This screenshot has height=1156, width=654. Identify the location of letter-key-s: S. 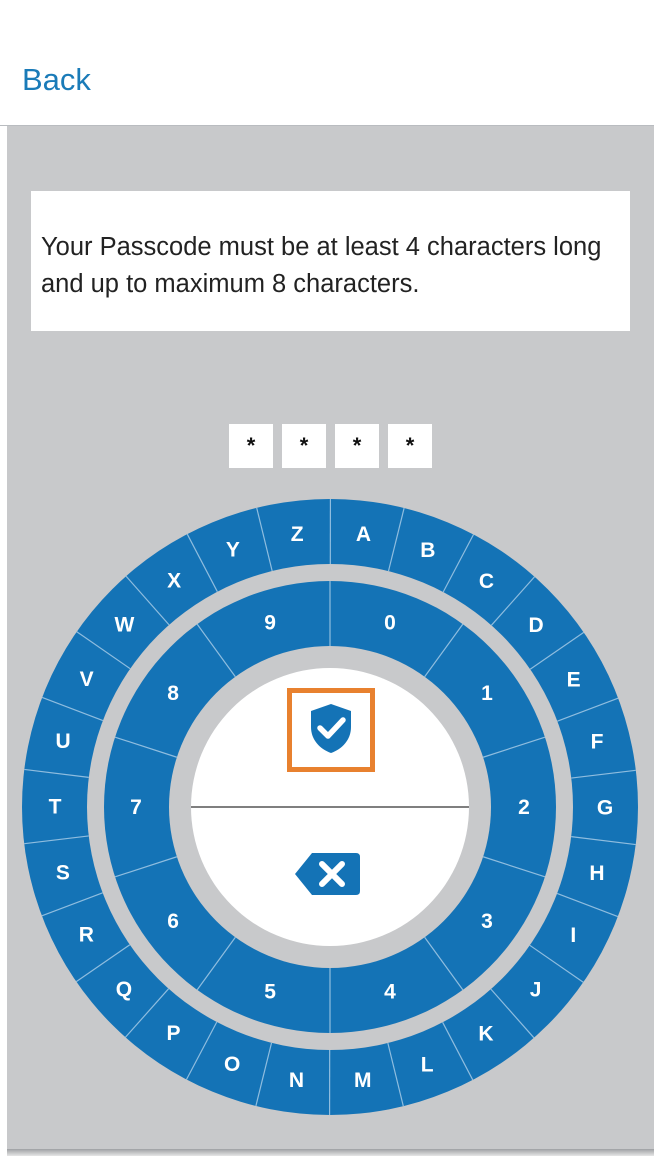
(63, 872).